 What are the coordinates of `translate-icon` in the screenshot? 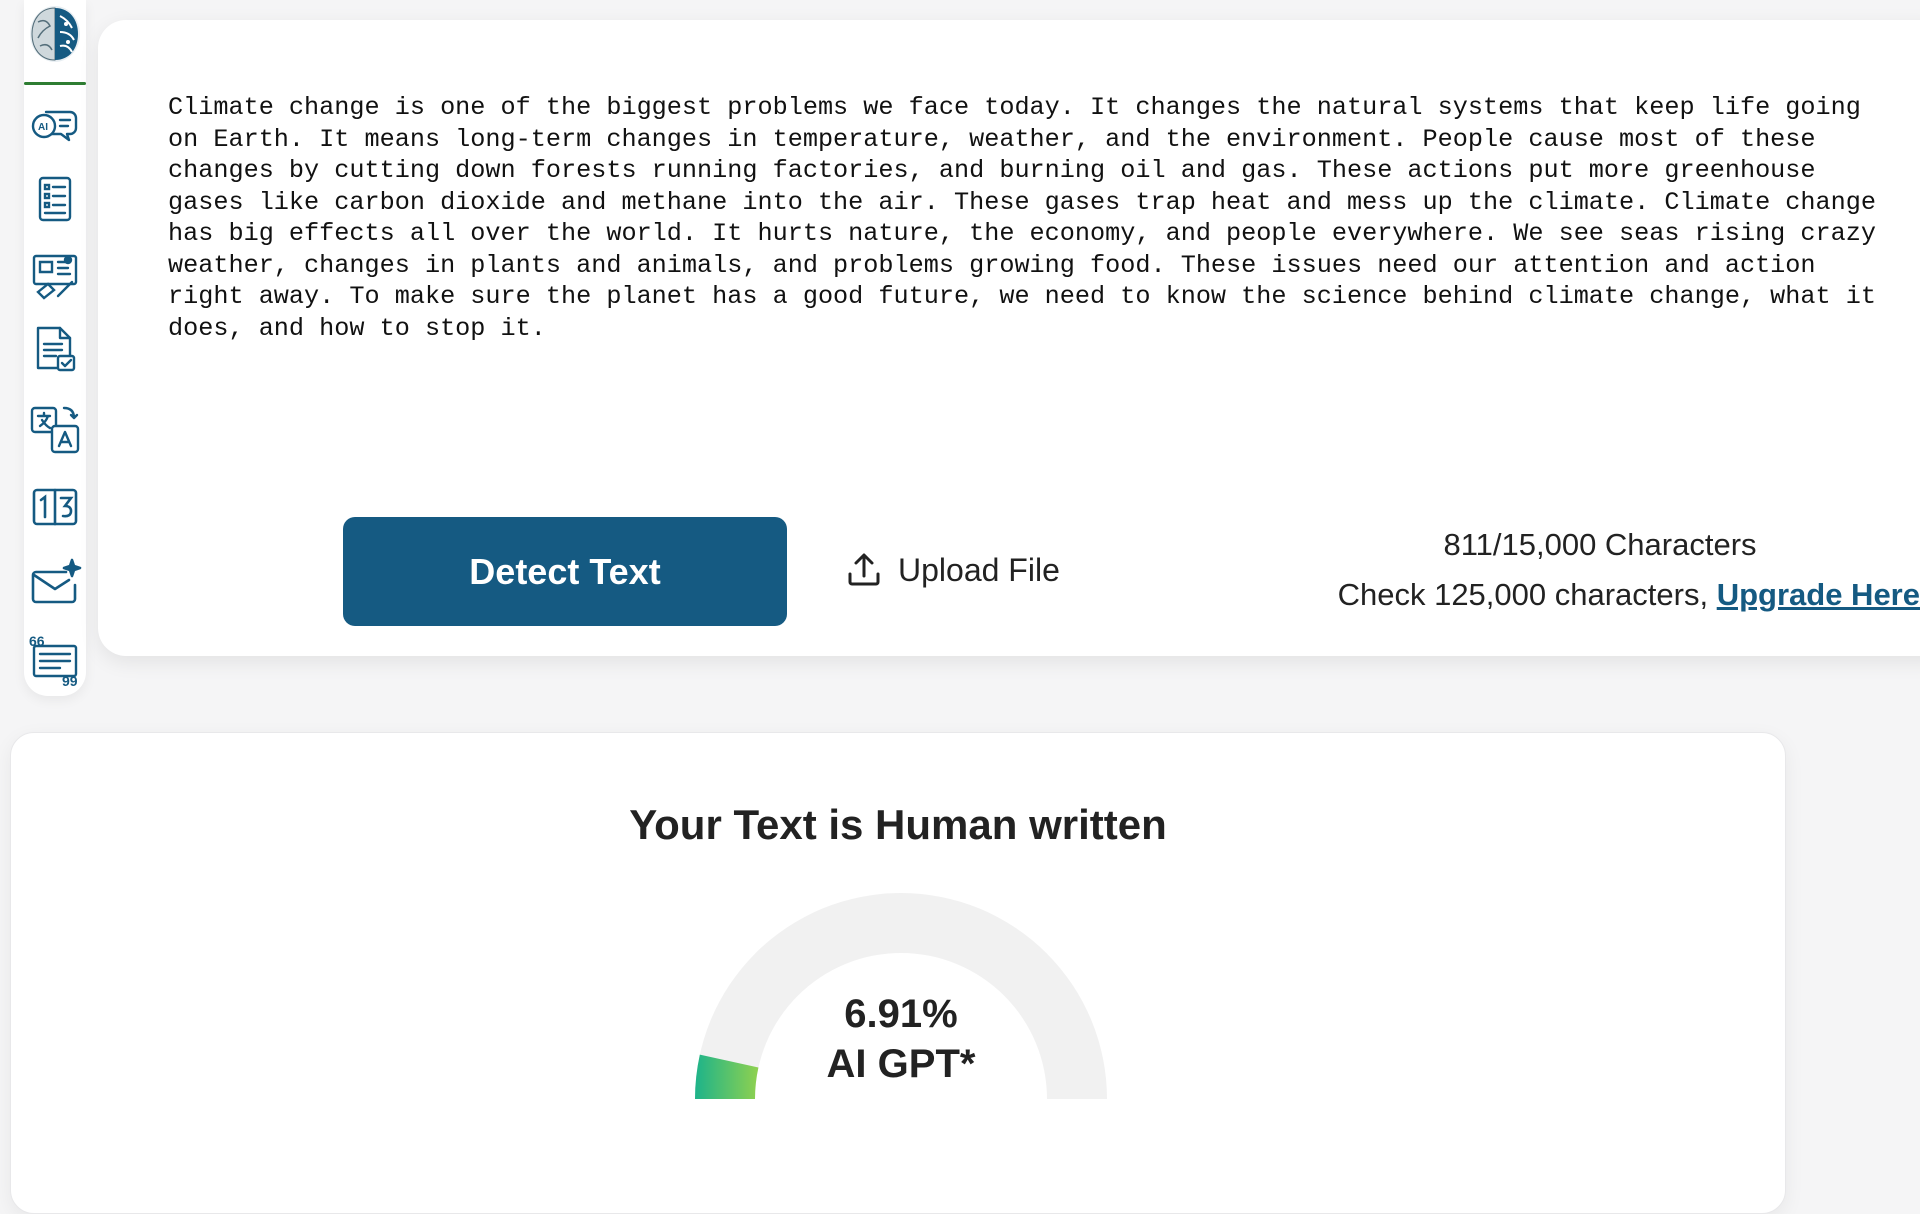 It's located at (55, 429).